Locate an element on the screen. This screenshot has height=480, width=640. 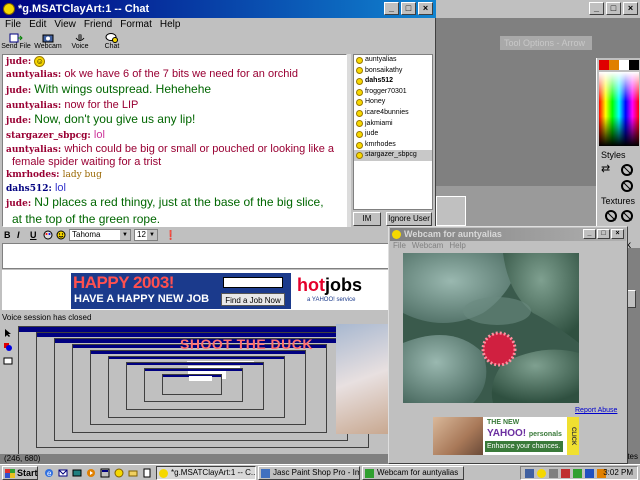
webcam-minimize-button: _ is located at coordinates (589, 234).